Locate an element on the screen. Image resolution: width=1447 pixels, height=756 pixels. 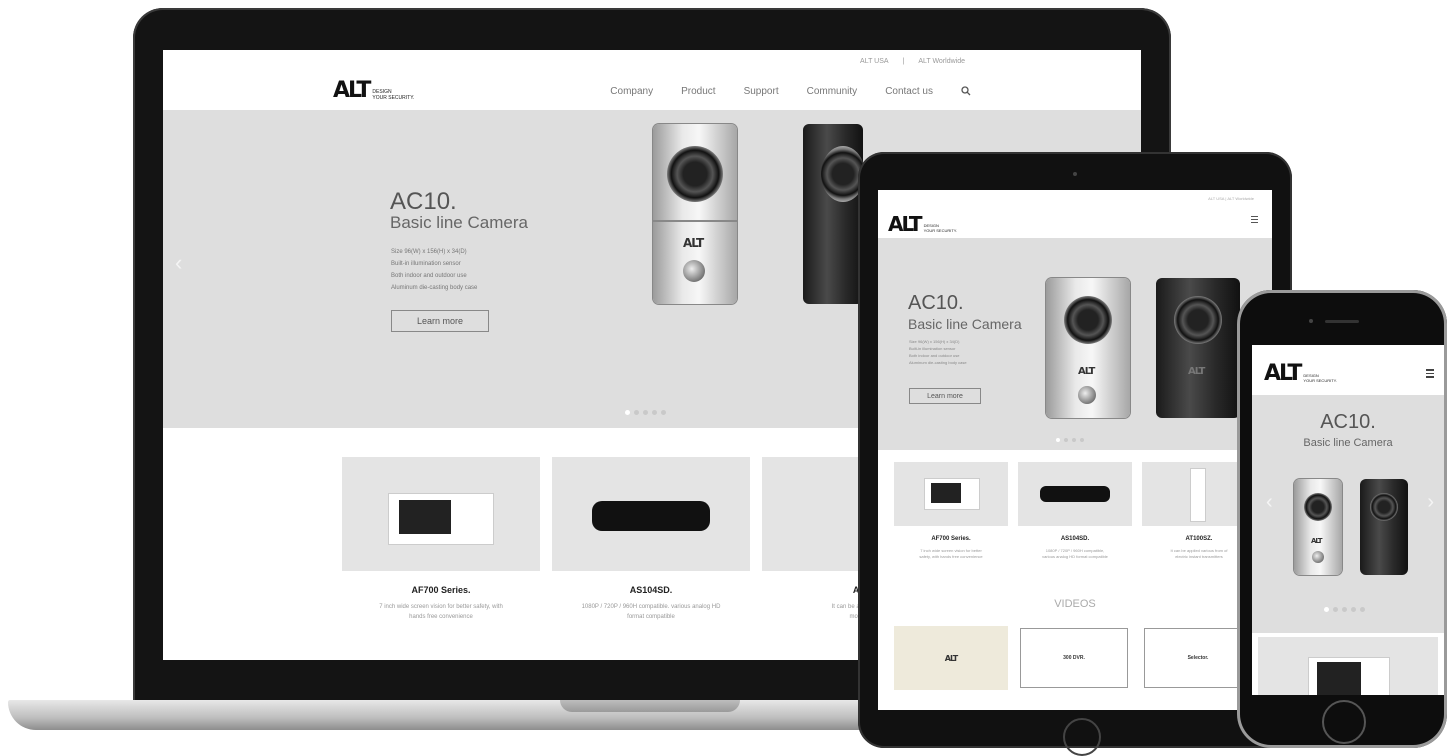
video-card: 300 DVR. is located at coordinates (1074, 658).